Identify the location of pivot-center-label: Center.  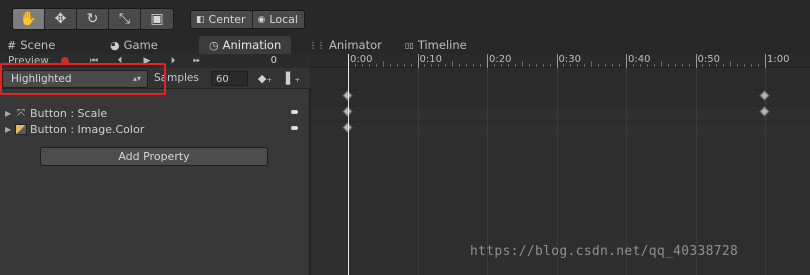
(227, 19).